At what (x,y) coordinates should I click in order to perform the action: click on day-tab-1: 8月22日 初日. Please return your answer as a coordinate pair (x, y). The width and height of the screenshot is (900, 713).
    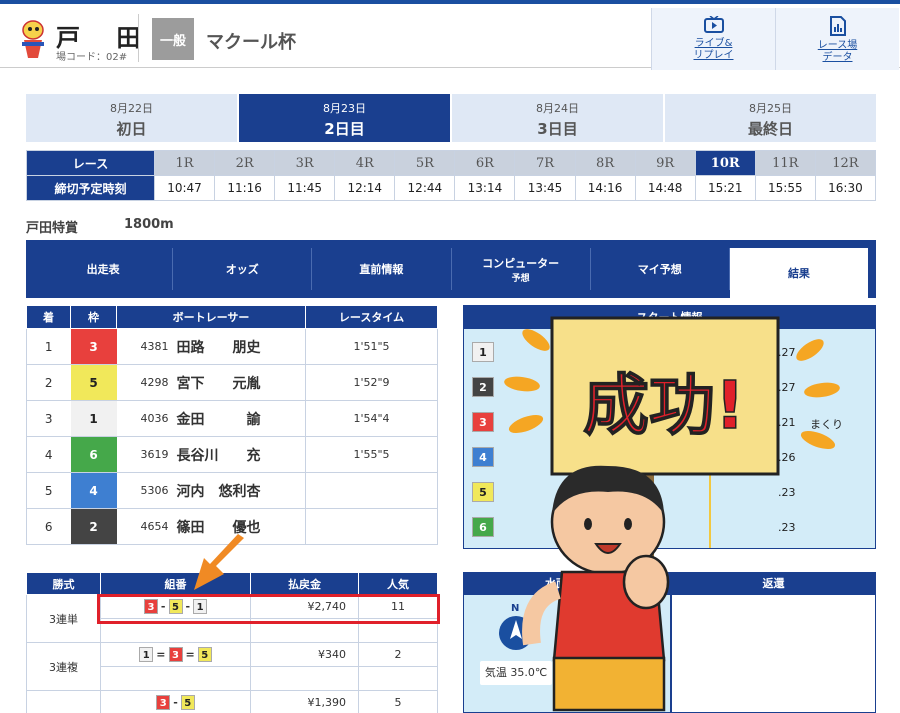
    Looking at the image, I should click on (132, 118).